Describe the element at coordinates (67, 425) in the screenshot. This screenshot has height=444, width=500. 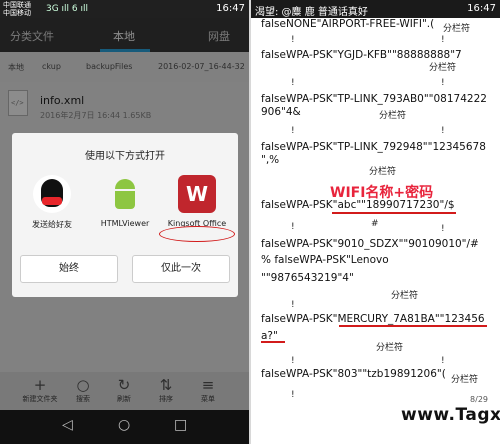
I see `back-icon: ◁` at that location.